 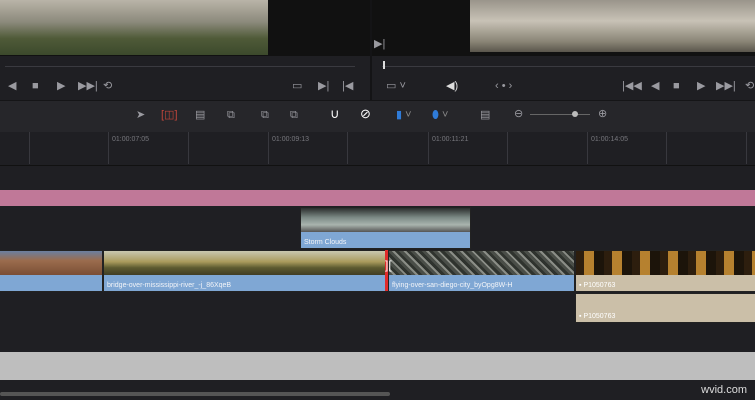 What do you see at coordinates (568, 66) in the screenshot?
I see `timeline-scrubber` at bounding box center [568, 66].